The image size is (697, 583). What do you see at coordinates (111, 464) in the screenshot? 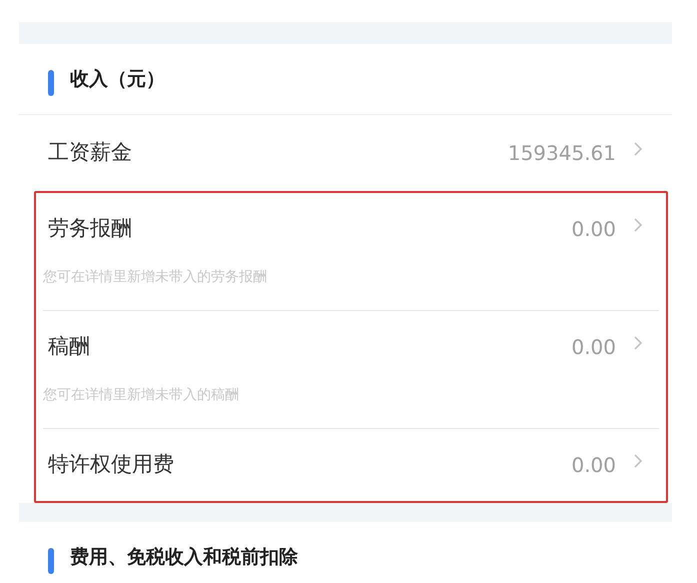
I see `row-label: 特许权使用费` at bounding box center [111, 464].